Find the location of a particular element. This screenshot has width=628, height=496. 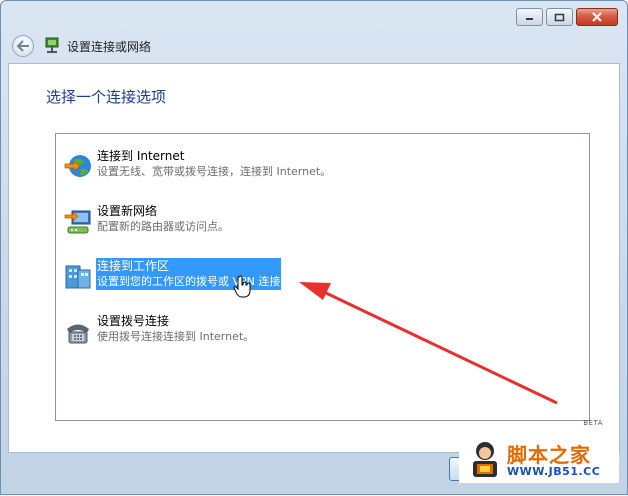

option-title: 连接到 Internet is located at coordinates (141, 156).